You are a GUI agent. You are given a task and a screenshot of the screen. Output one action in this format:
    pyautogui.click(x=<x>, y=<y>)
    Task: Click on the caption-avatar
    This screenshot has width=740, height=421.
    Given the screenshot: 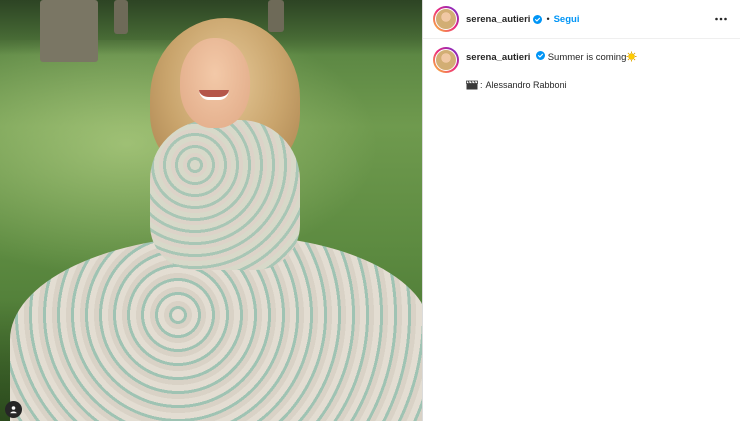 What is the action you would take?
    pyautogui.click(x=446, y=60)
    